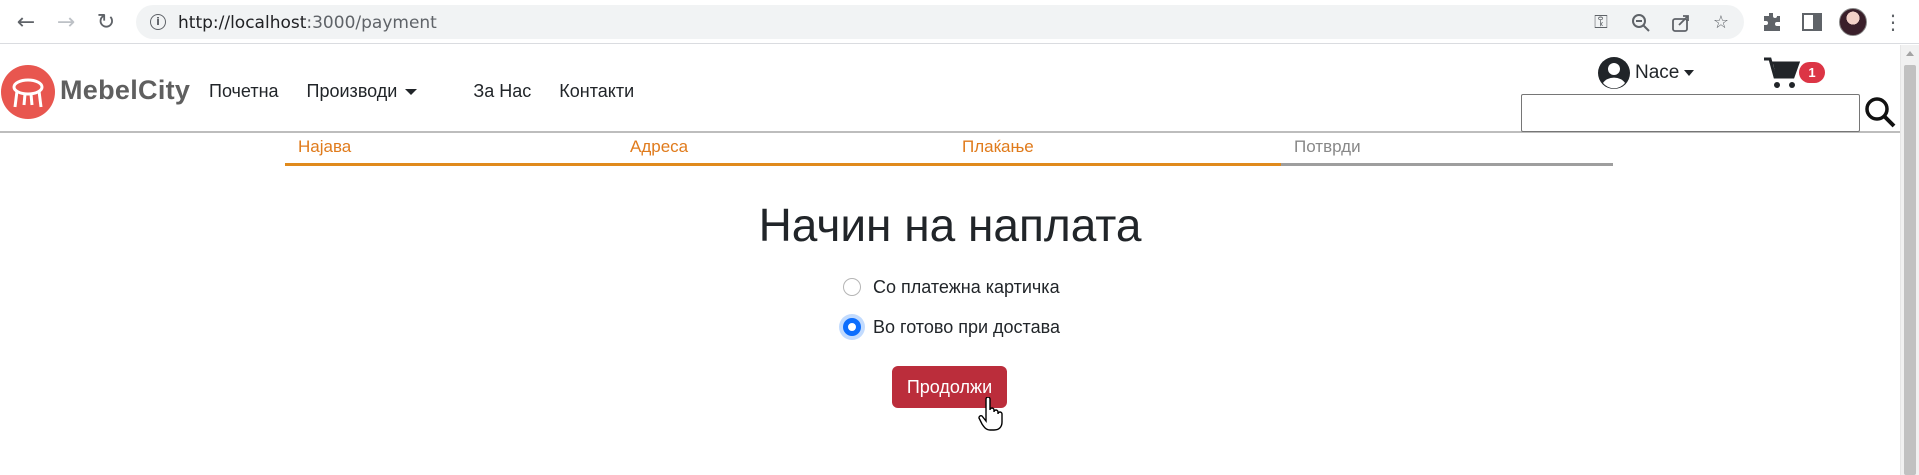  Describe the element at coordinates (783, 151) in the screenshot. I see `step-address: Адреса` at that location.